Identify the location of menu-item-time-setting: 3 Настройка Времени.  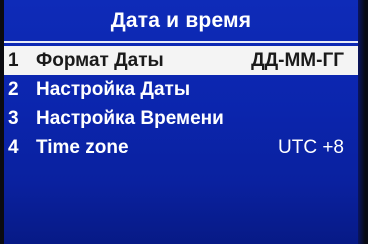
(181, 118).